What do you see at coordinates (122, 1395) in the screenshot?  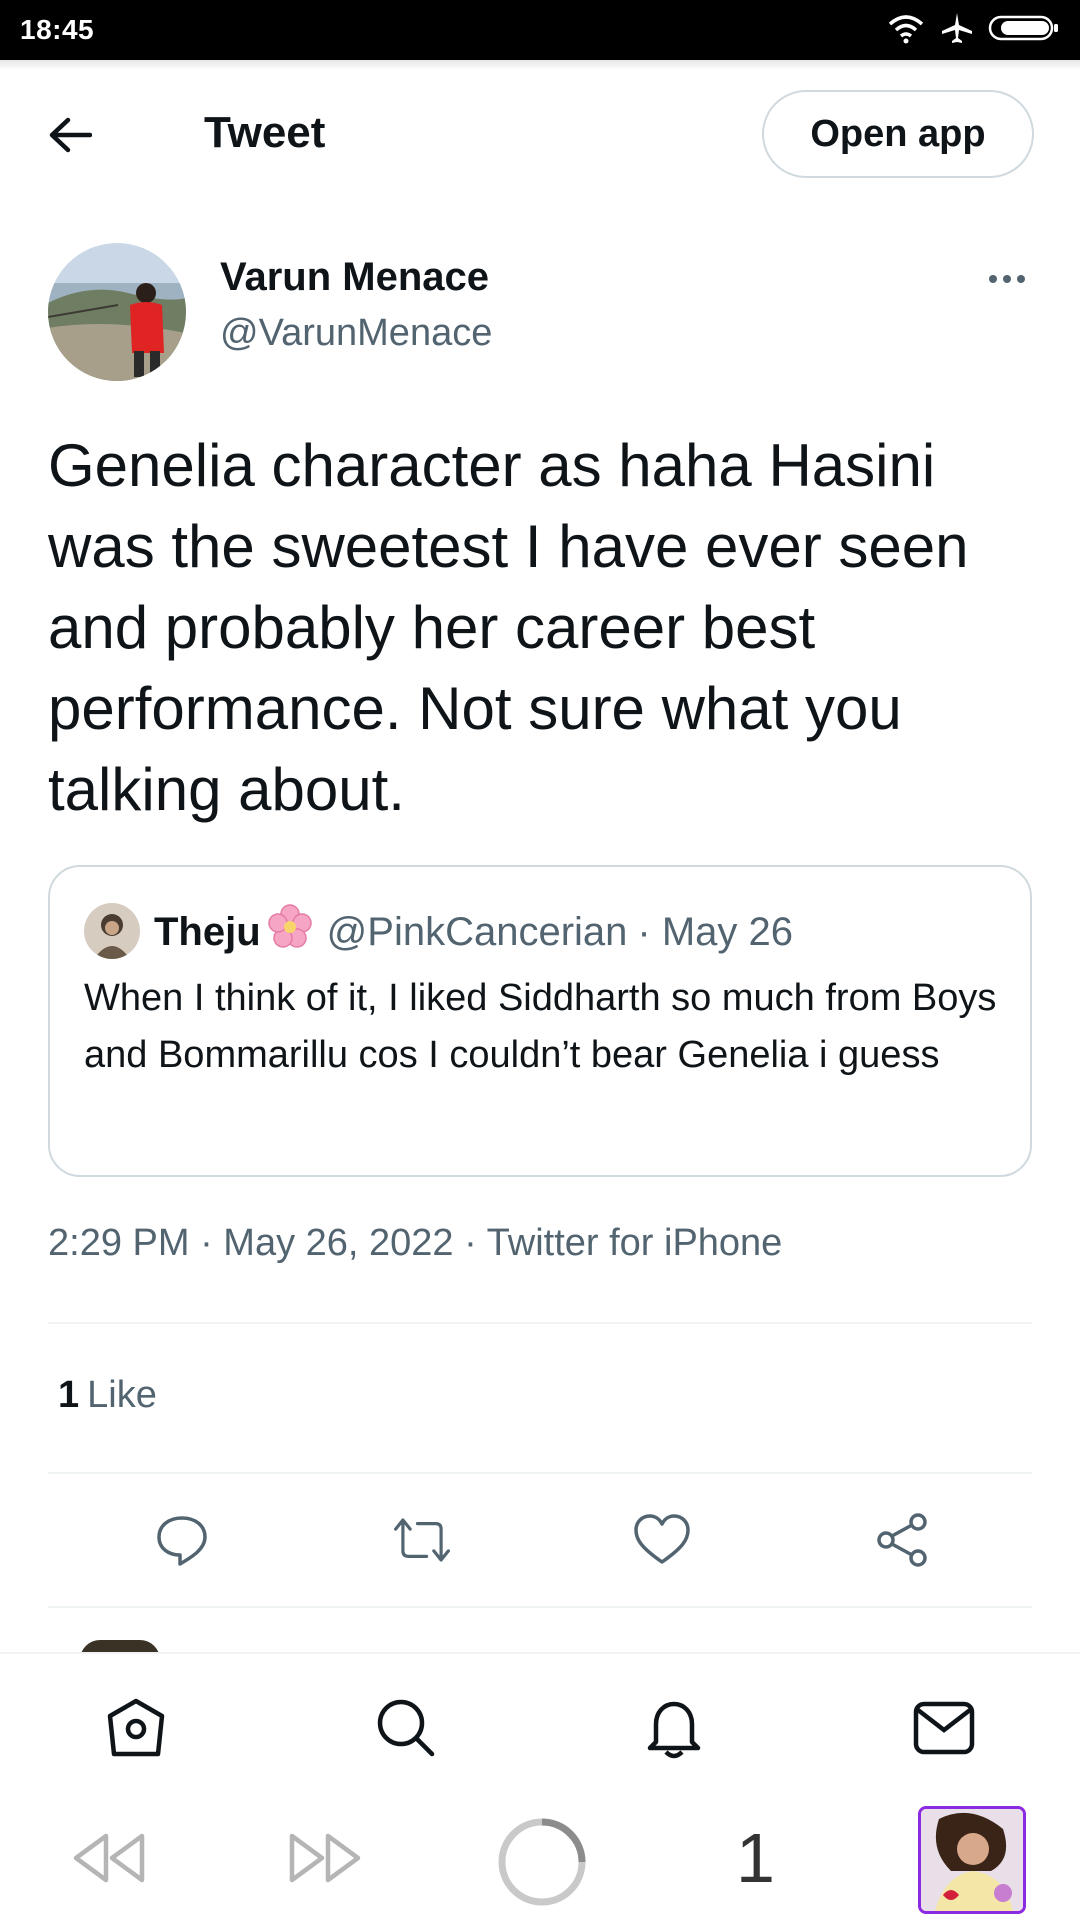 I see `likes-label: Like` at bounding box center [122, 1395].